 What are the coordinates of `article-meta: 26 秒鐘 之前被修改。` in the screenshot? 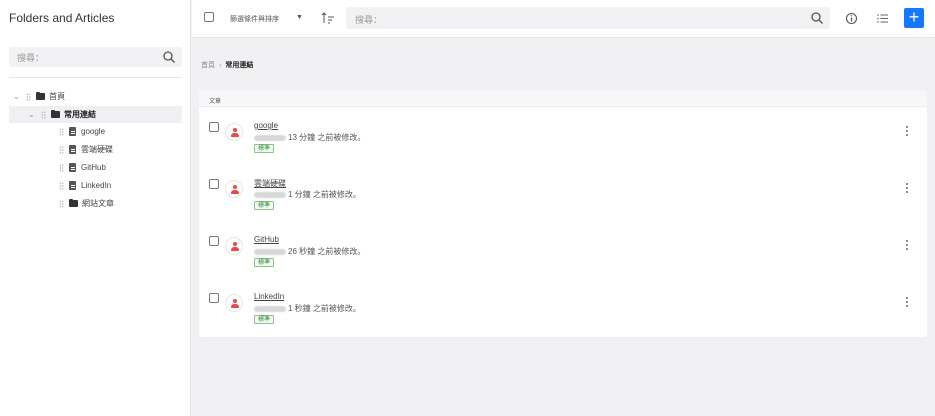 It's located at (309, 251).